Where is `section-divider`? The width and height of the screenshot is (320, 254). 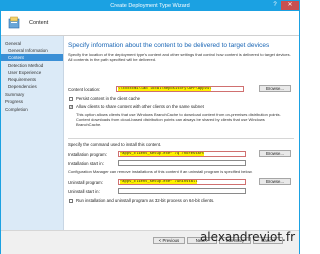 section-divider is located at coordinates (181, 138).